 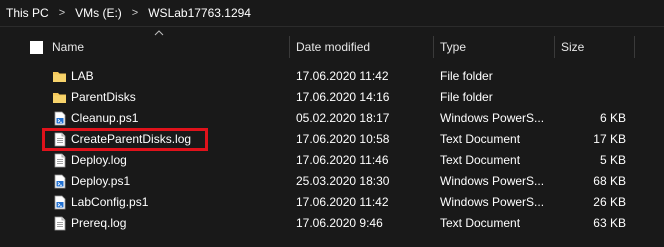 I want to click on select-all-checkbox, so click(x=36, y=47).